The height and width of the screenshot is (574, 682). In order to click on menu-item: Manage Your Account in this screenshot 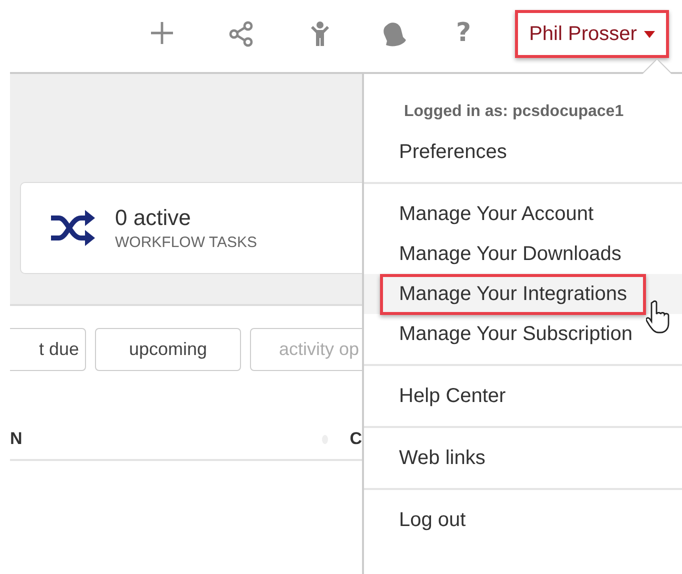, I will do `click(496, 214)`.